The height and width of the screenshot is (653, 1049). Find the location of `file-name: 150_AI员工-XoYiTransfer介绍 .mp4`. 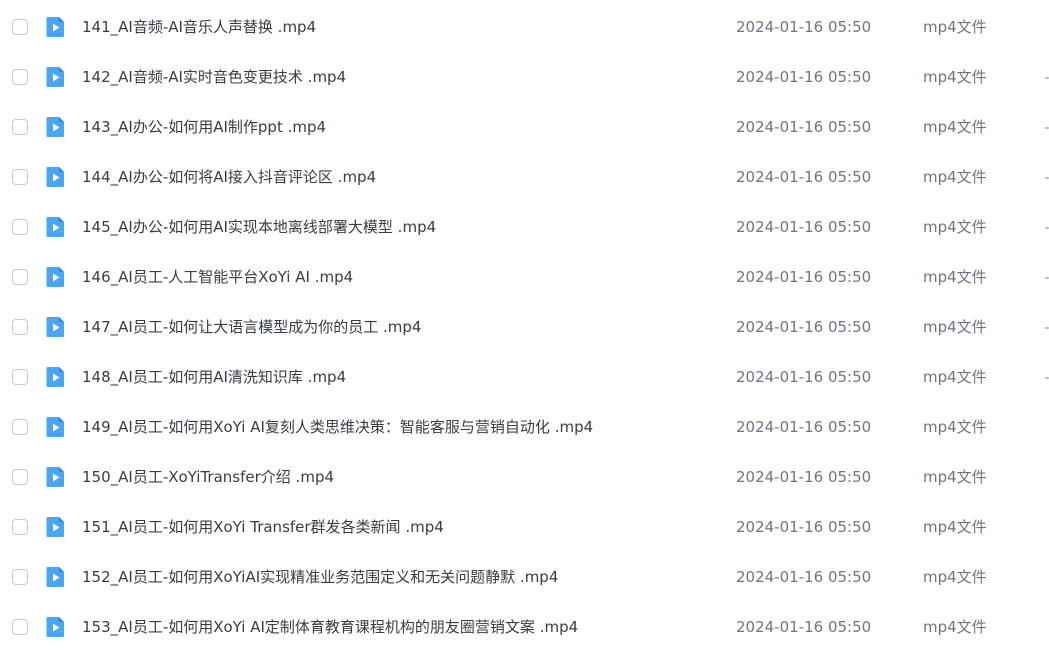

file-name: 150_AI员工-XoYiTransfer介绍 .mp4 is located at coordinates (208, 477).